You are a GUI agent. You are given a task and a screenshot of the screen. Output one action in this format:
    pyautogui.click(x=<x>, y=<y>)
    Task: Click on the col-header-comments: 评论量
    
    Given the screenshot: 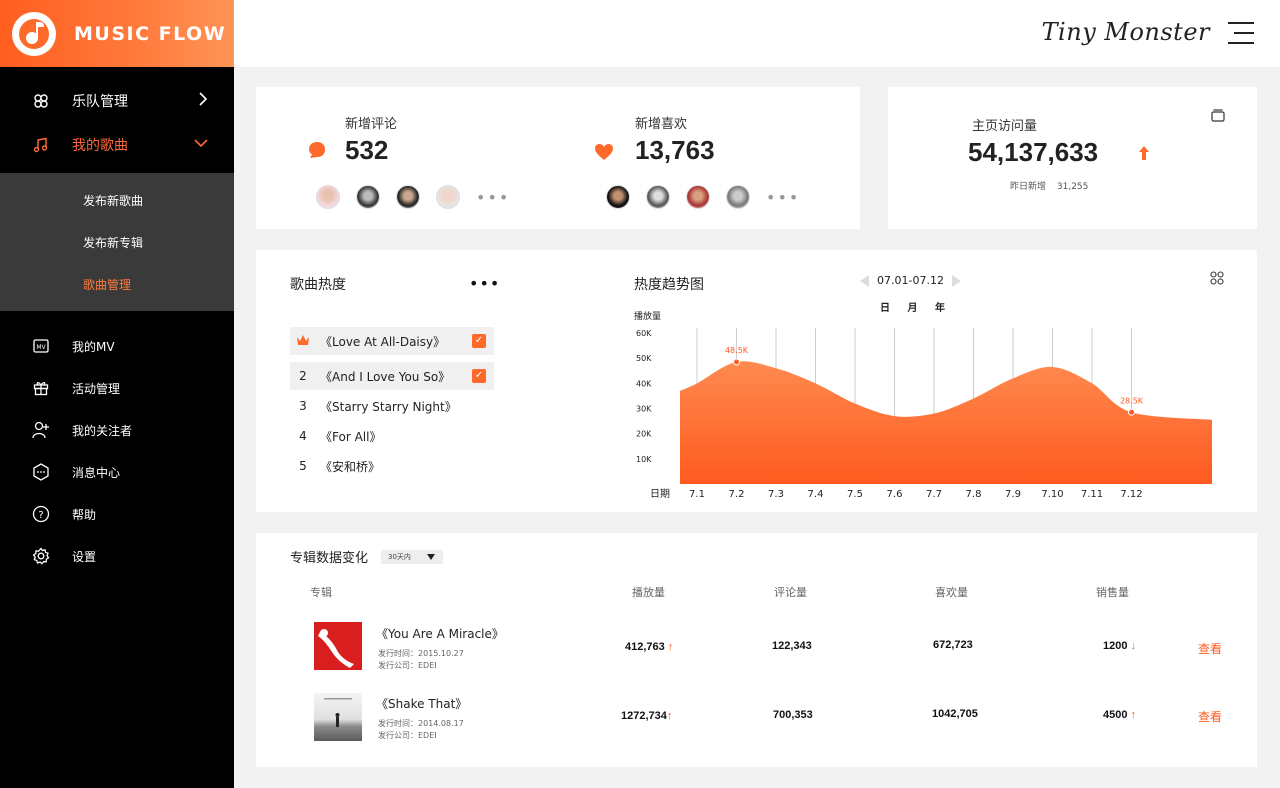 What is the action you would take?
    pyautogui.click(x=790, y=592)
    